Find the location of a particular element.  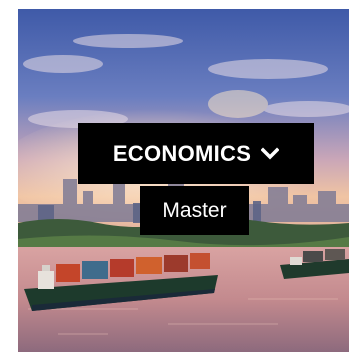

category-dropdown-toggle: ECONOMICS is located at coordinates (196, 153).